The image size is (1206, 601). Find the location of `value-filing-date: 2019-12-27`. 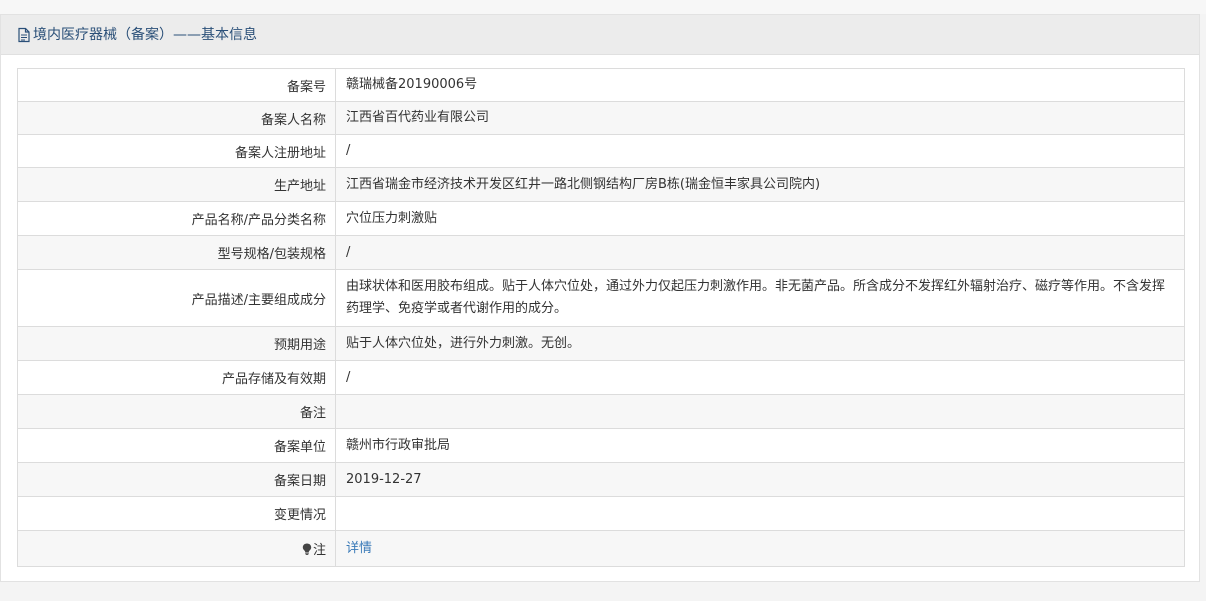

value-filing-date: 2019-12-27 is located at coordinates (760, 479).